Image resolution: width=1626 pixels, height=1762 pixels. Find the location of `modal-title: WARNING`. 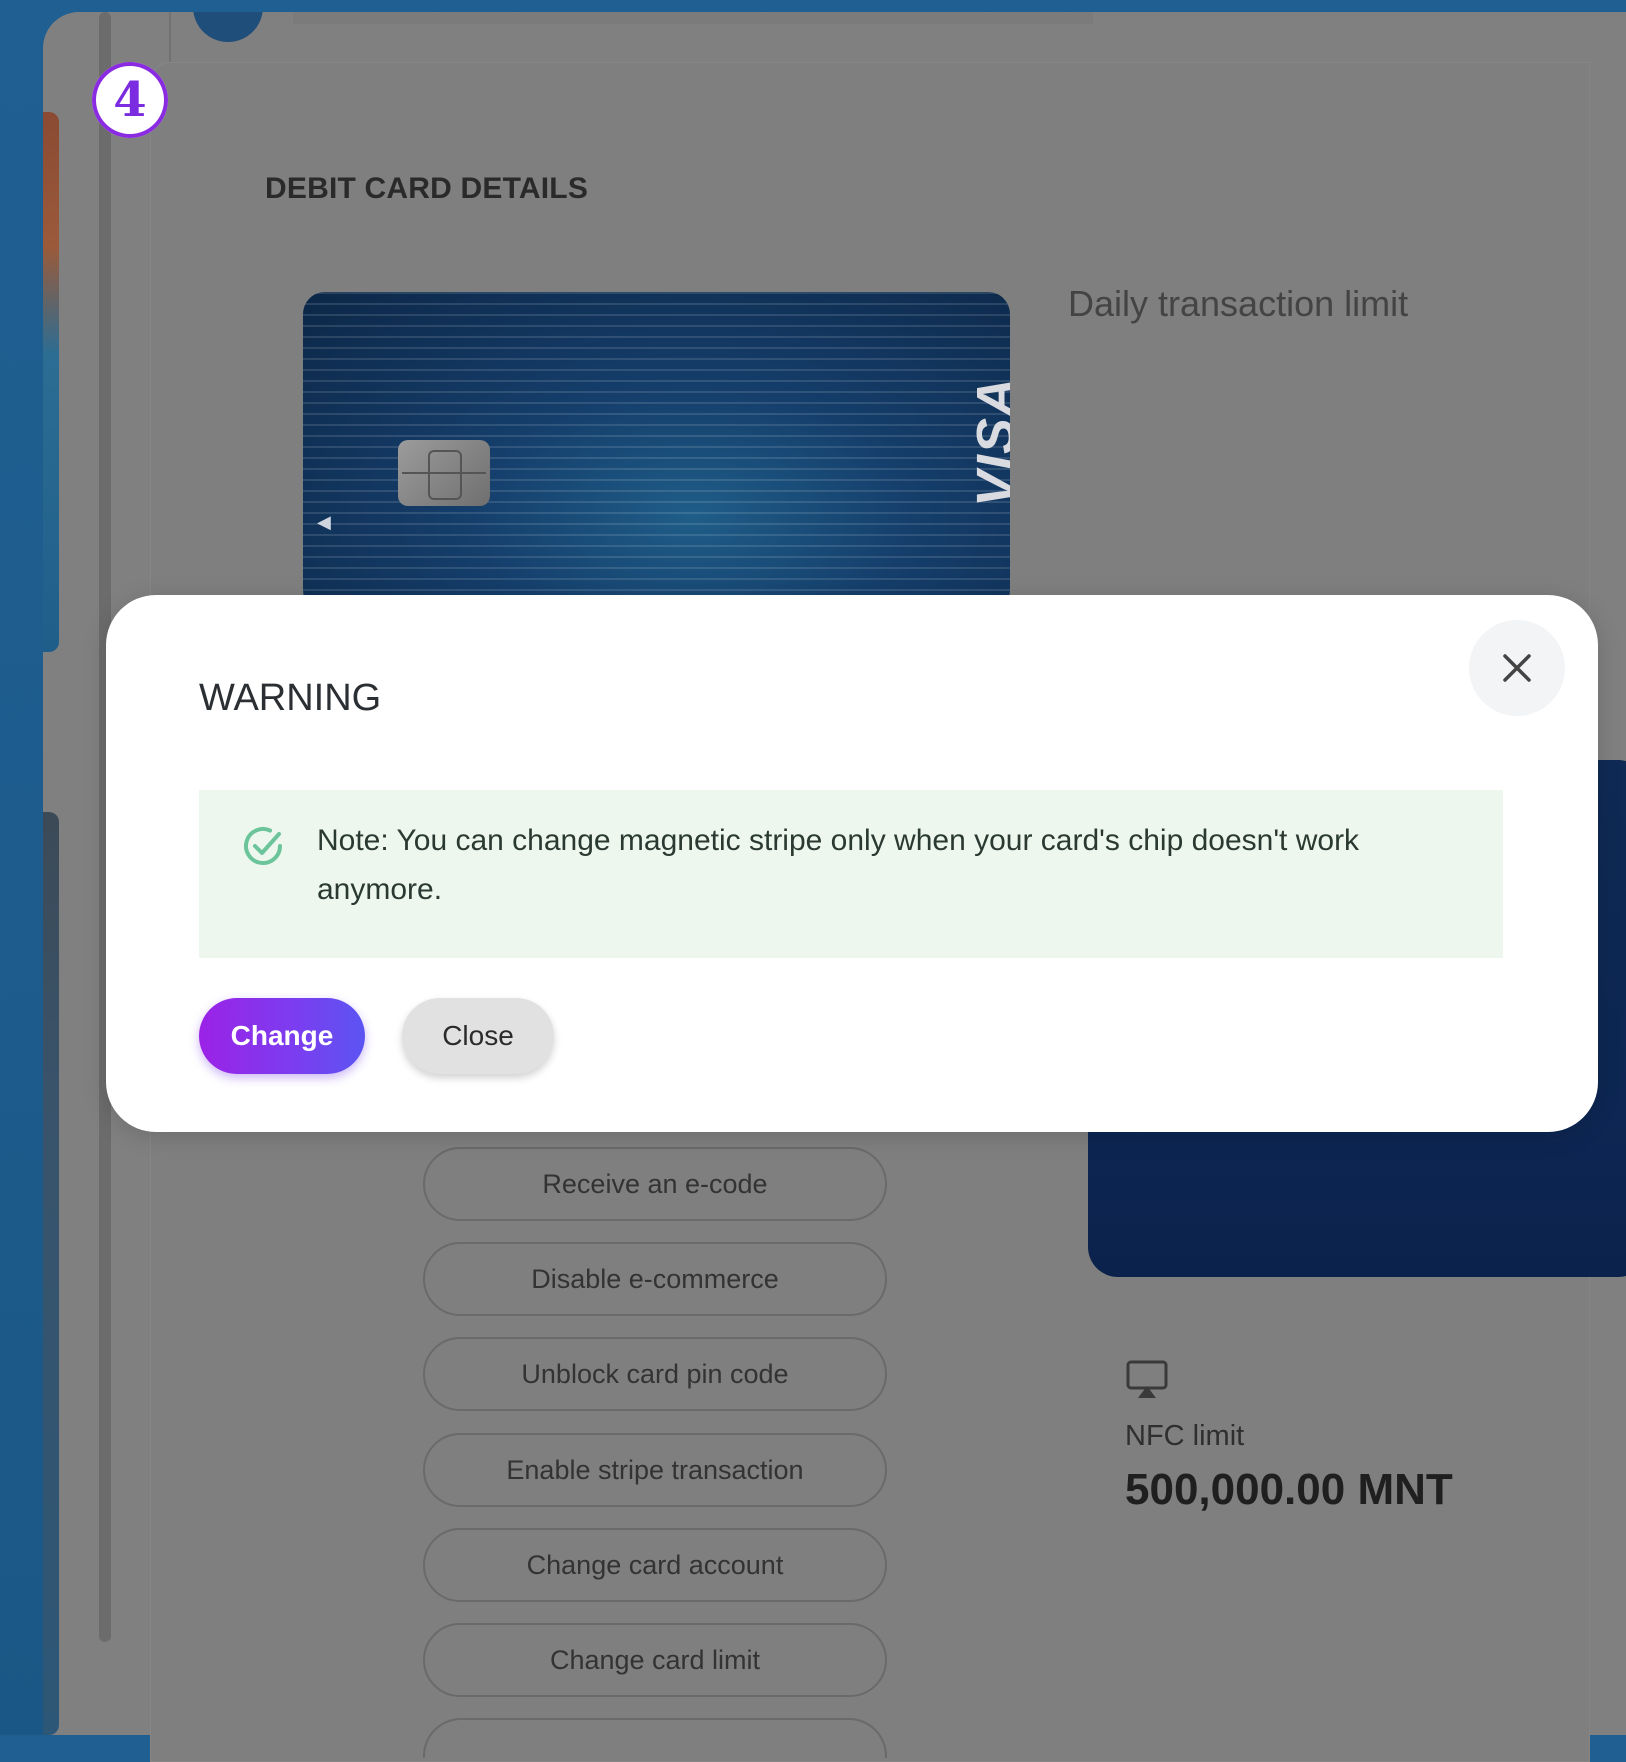

modal-title: WARNING is located at coordinates (290, 698).